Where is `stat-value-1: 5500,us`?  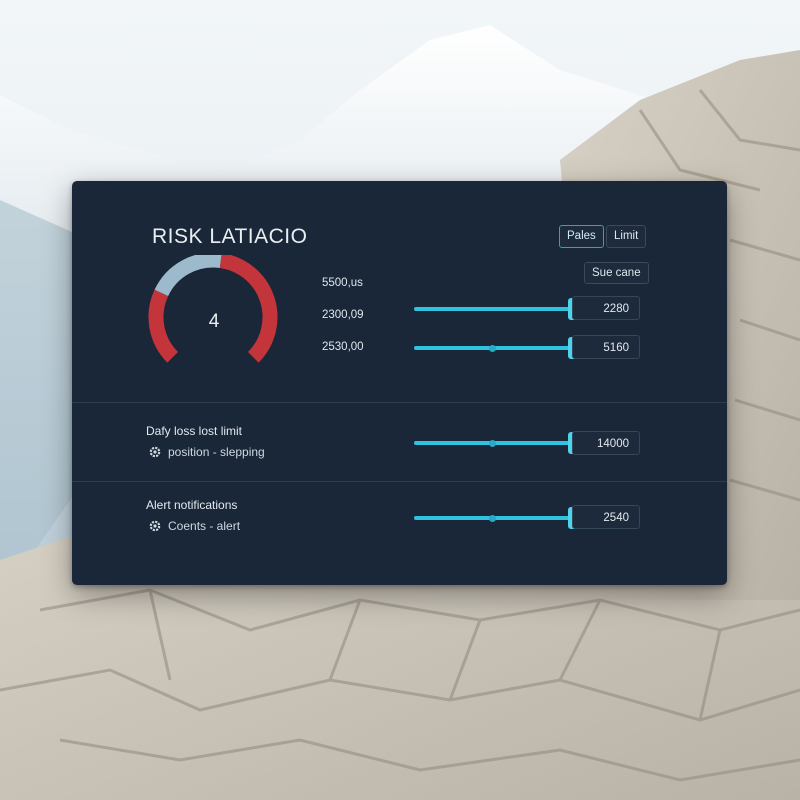
stat-value-1: 5500,us is located at coordinates (342, 283).